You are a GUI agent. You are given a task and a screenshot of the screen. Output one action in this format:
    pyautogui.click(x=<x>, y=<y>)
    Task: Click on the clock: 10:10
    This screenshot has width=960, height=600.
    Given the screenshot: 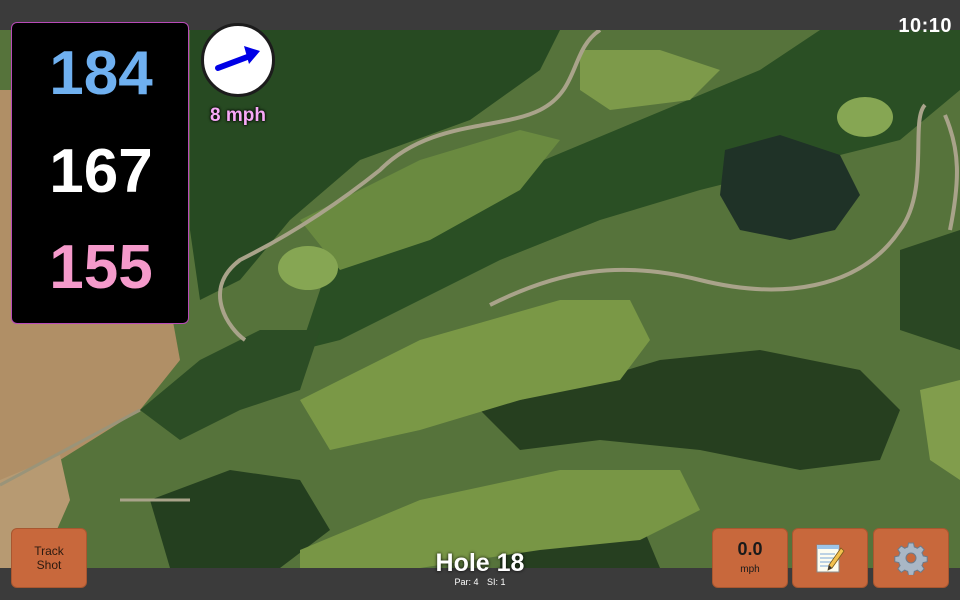 What is the action you would take?
    pyautogui.click(x=925, y=26)
    